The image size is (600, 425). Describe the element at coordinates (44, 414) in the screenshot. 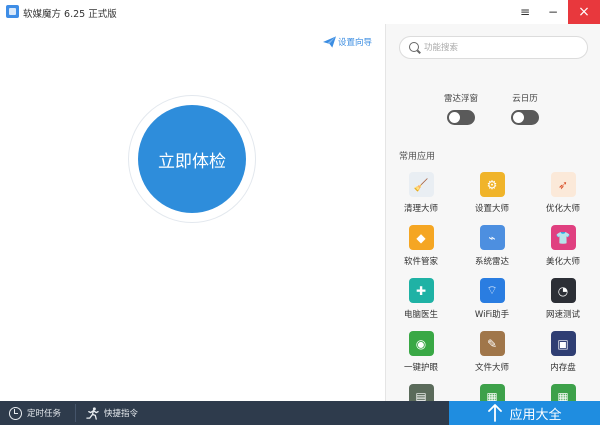

I see `timer-tasks-label: 定时任务` at that location.